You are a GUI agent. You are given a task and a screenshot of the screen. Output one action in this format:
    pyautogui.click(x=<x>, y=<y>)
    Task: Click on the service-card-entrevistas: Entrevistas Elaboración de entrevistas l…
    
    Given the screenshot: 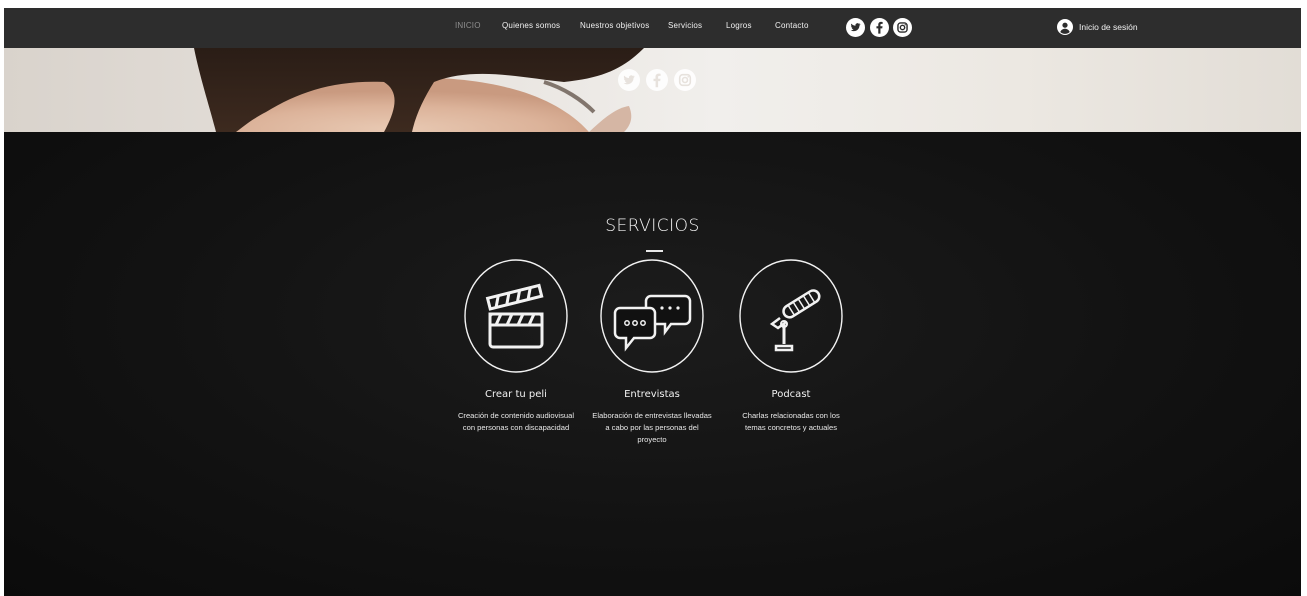 What is the action you would take?
    pyautogui.click(x=652, y=352)
    